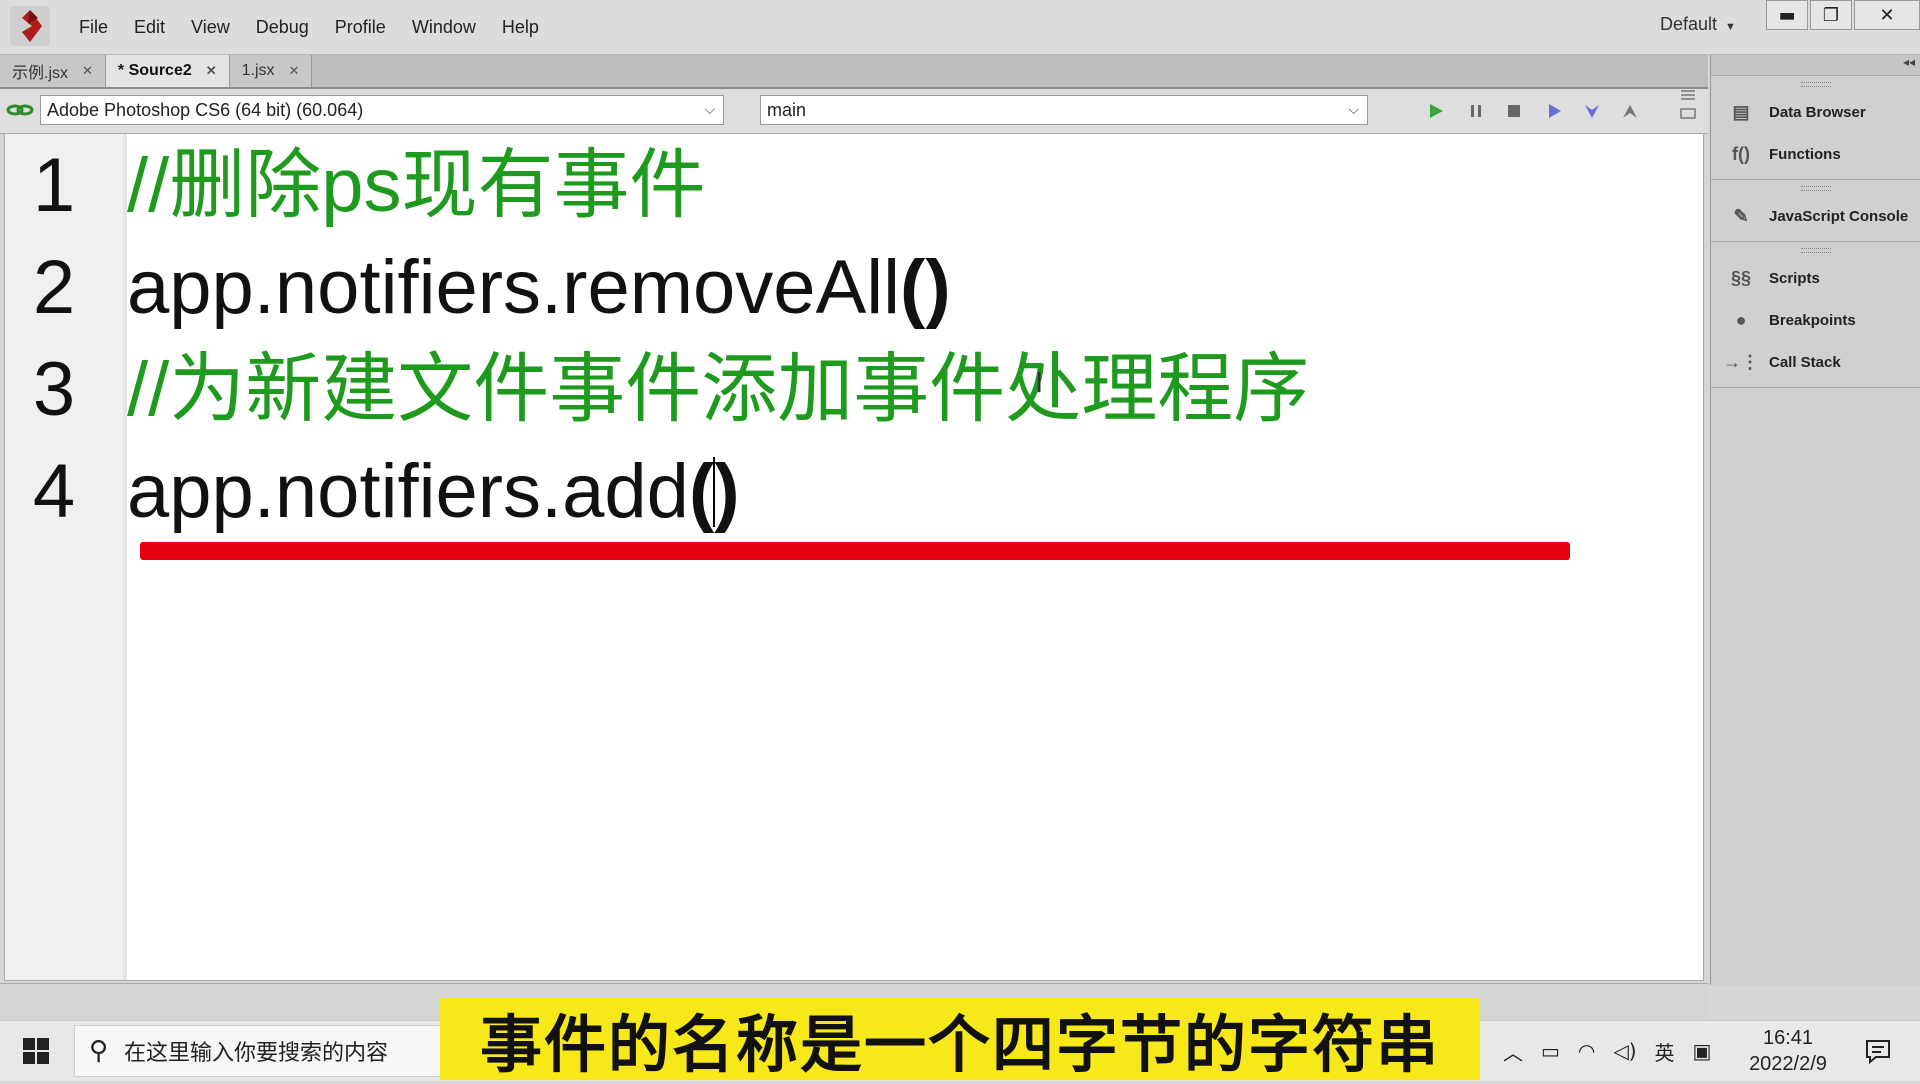 The height and width of the screenshot is (1084, 1920). I want to click on code-paren-open: (, so click(701, 491).